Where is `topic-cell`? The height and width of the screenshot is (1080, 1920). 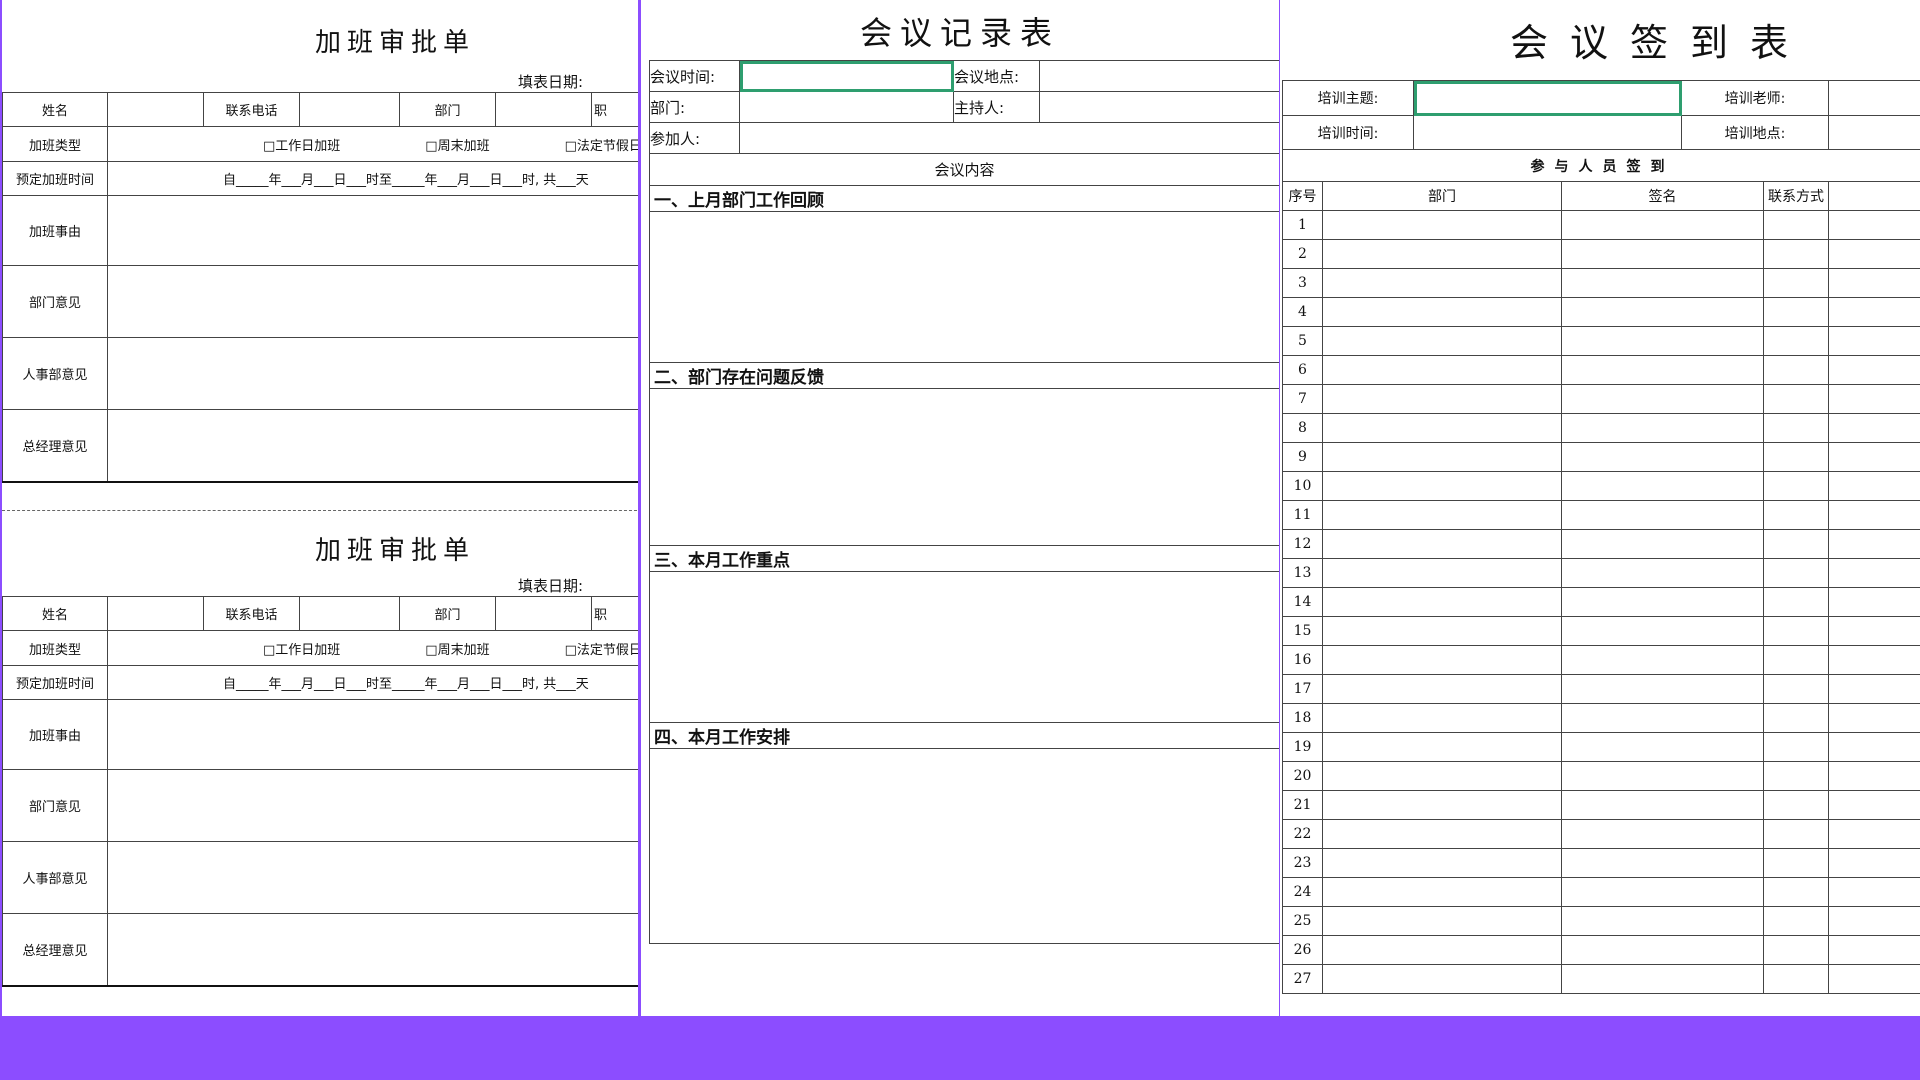
topic-cell is located at coordinates (1547, 98).